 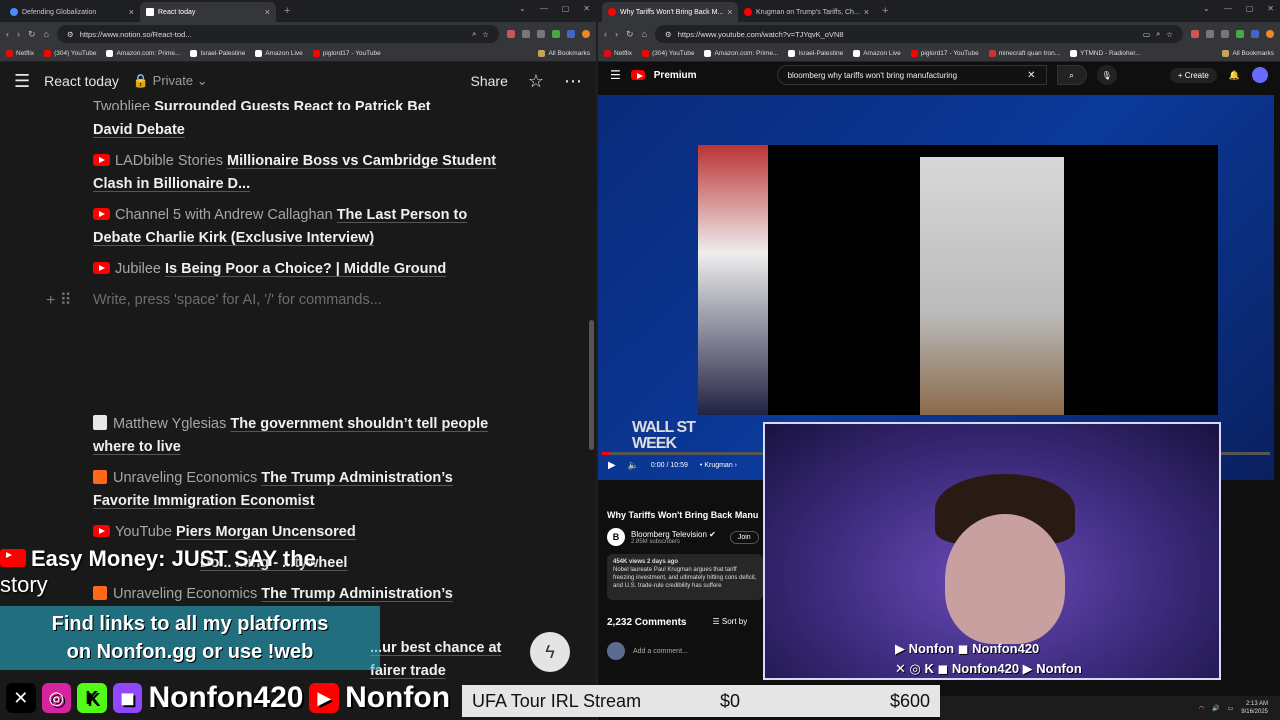 I want to click on create-button: + Create, so click(x=1193, y=75).